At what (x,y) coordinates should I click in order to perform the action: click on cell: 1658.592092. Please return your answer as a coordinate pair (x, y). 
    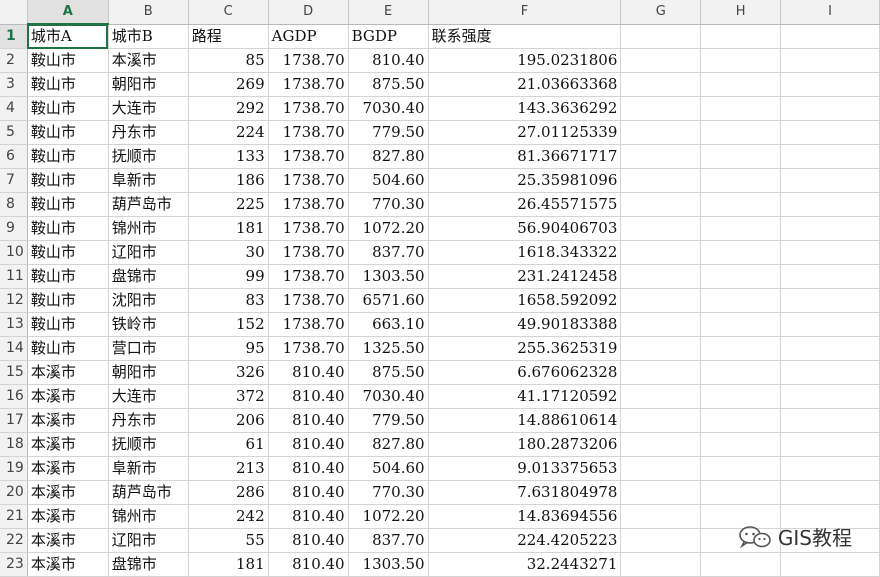
    Looking at the image, I should click on (525, 300).